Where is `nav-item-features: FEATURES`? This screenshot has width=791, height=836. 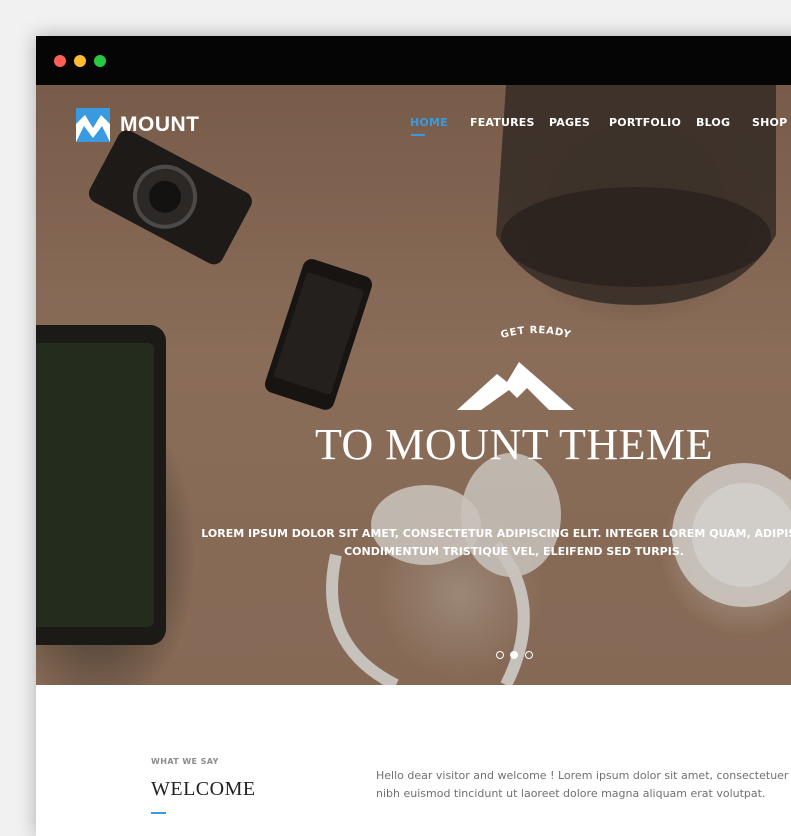 nav-item-features: FEATURES is located at coordinates (502, 122).